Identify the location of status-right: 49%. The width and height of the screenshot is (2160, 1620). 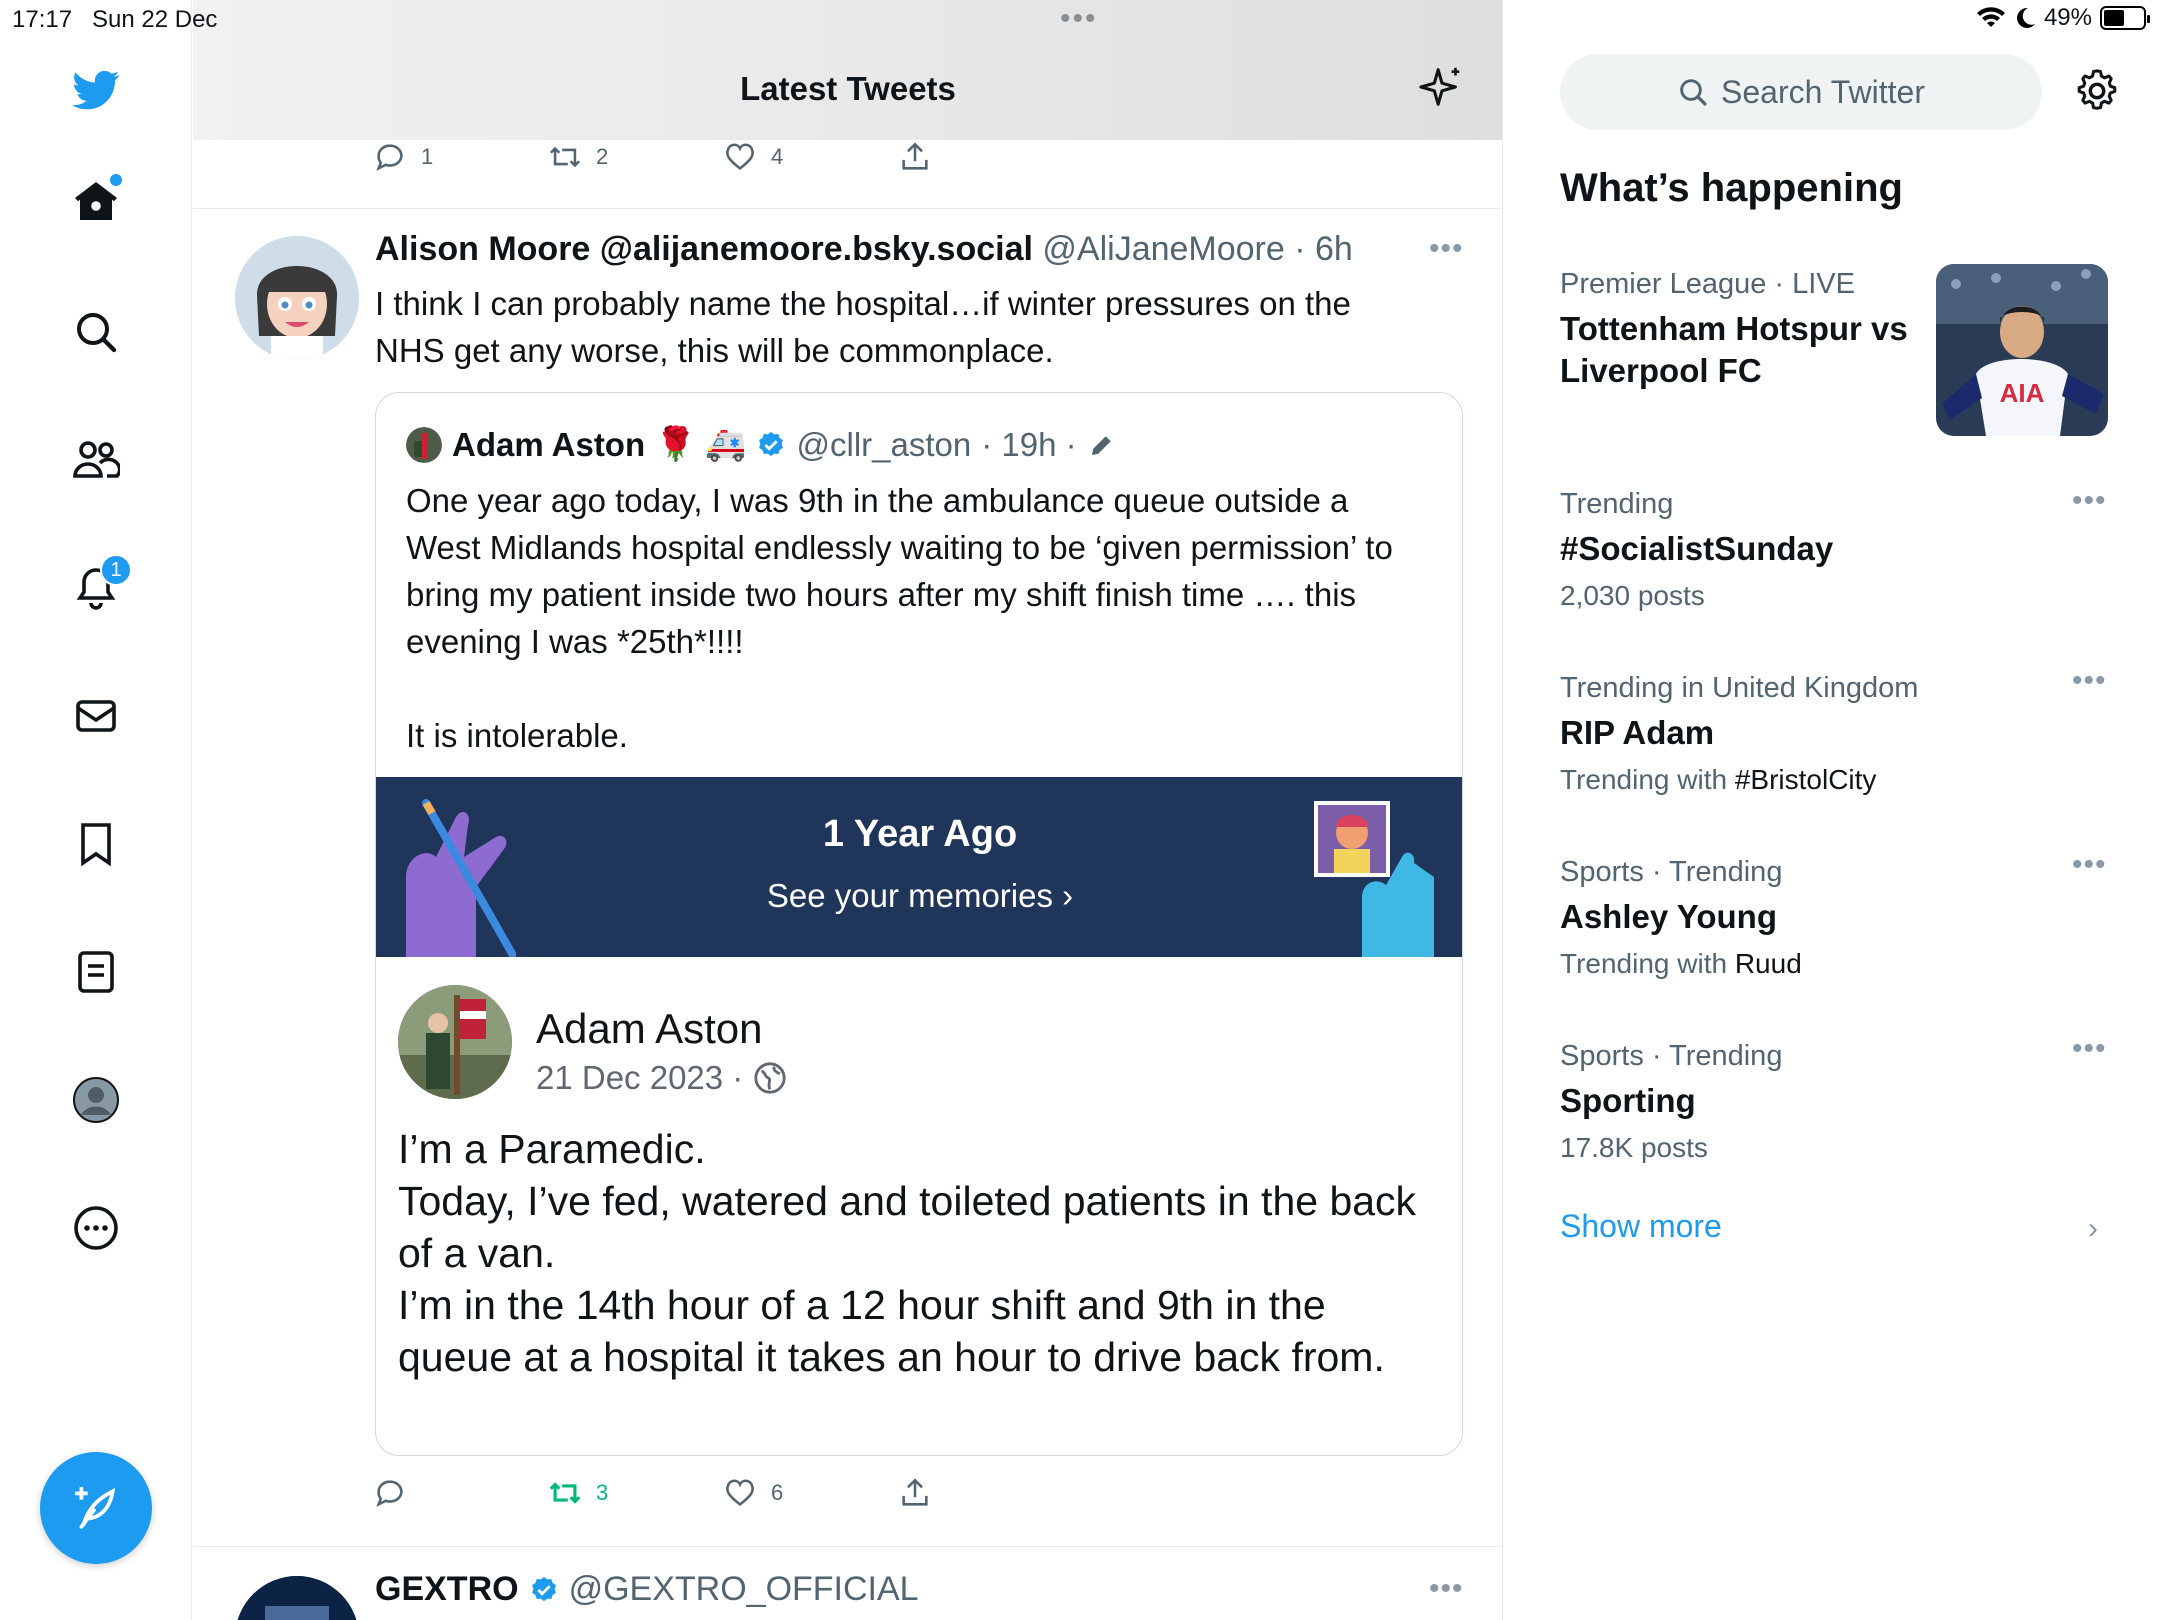
(2063, 18).